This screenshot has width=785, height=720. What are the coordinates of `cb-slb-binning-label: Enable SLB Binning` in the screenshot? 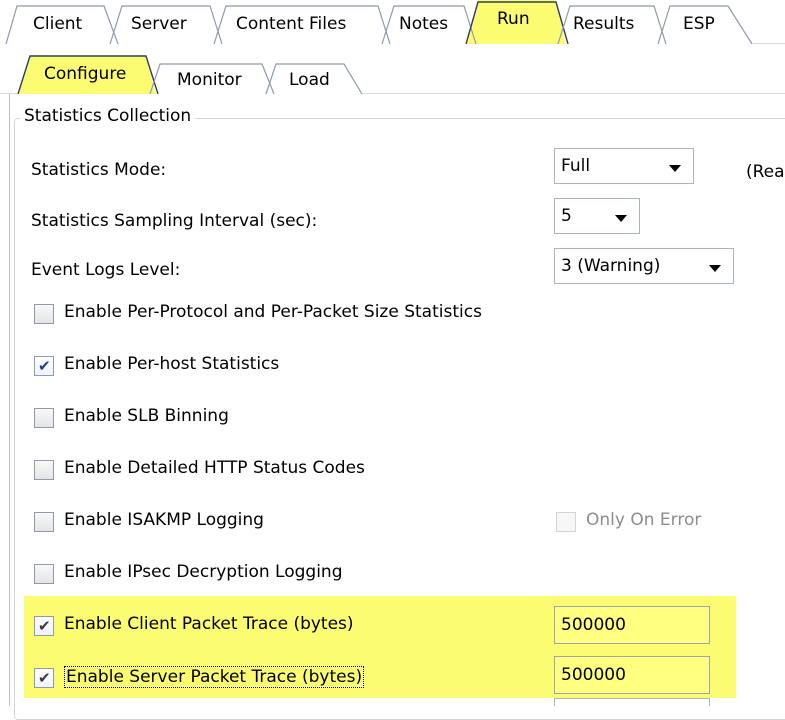 It's located at (146, 416).